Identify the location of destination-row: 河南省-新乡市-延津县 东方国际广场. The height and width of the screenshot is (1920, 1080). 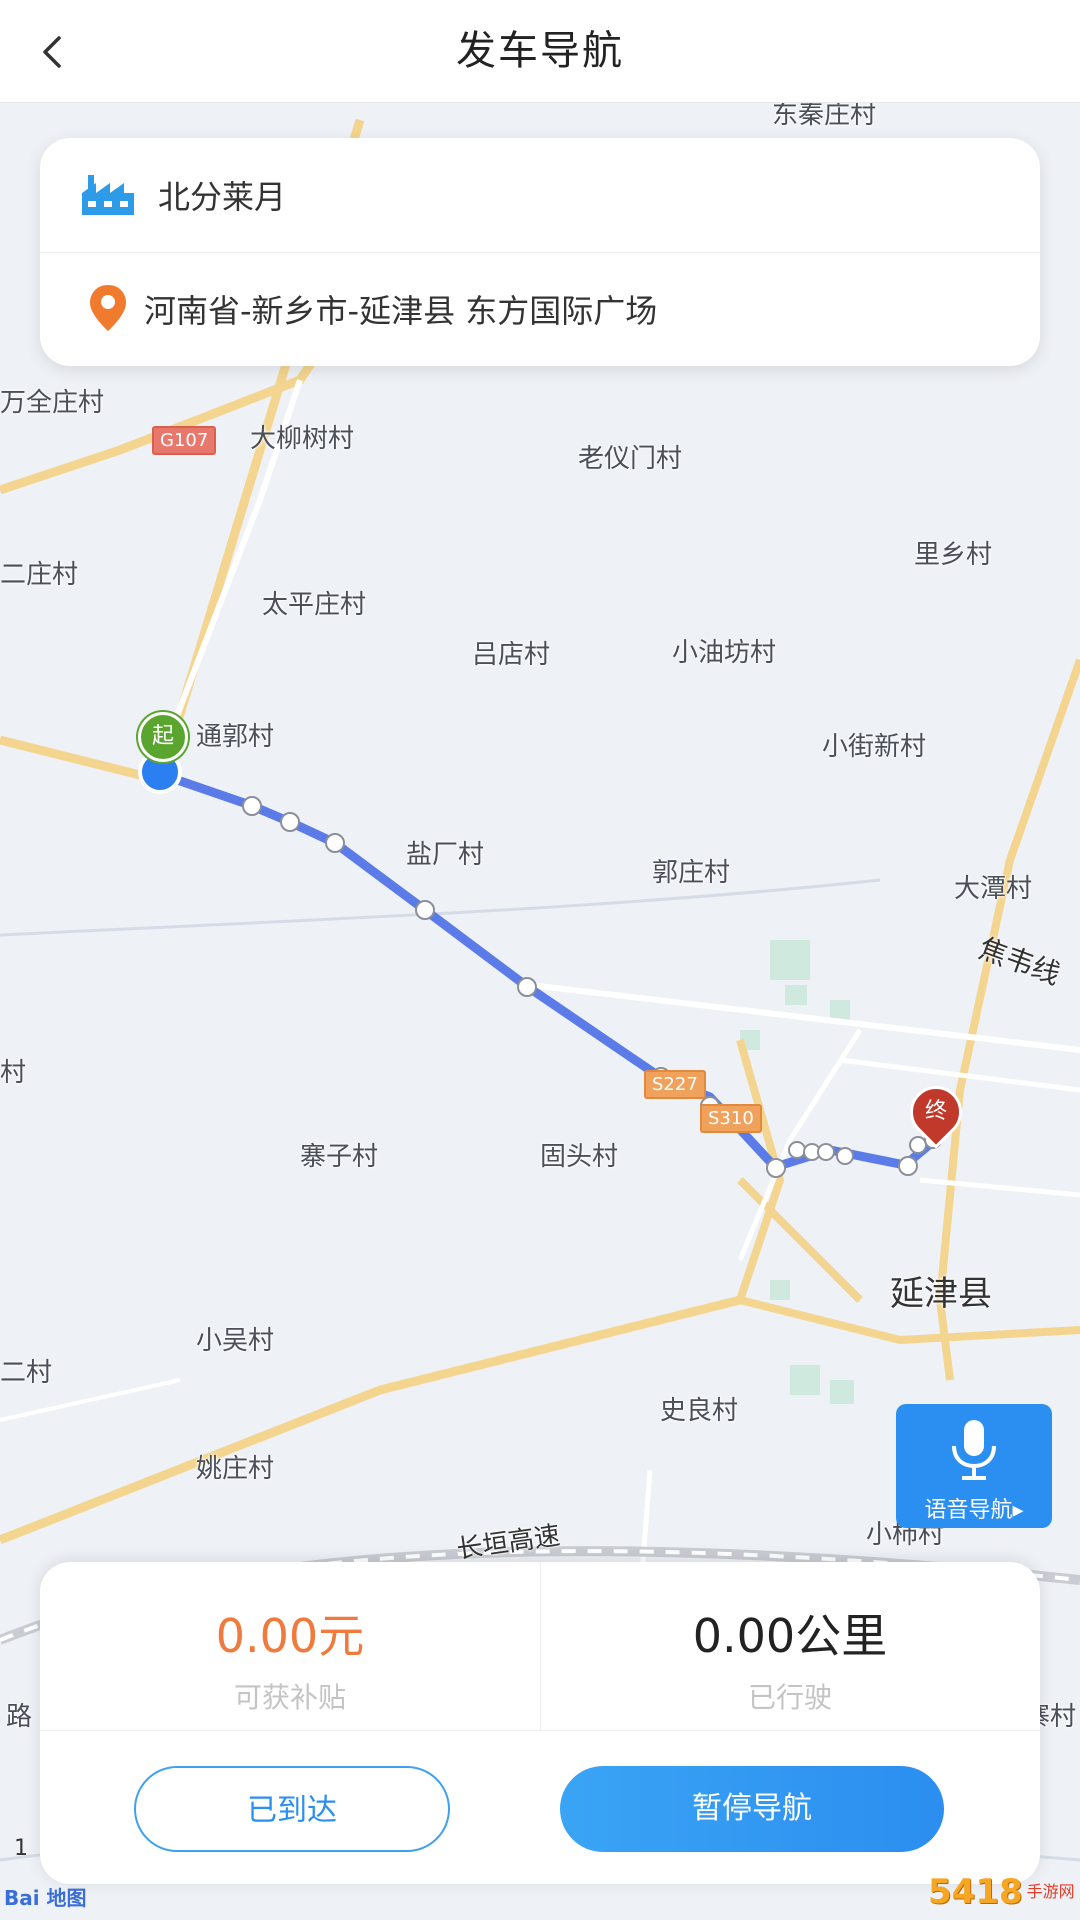
(540, 309).